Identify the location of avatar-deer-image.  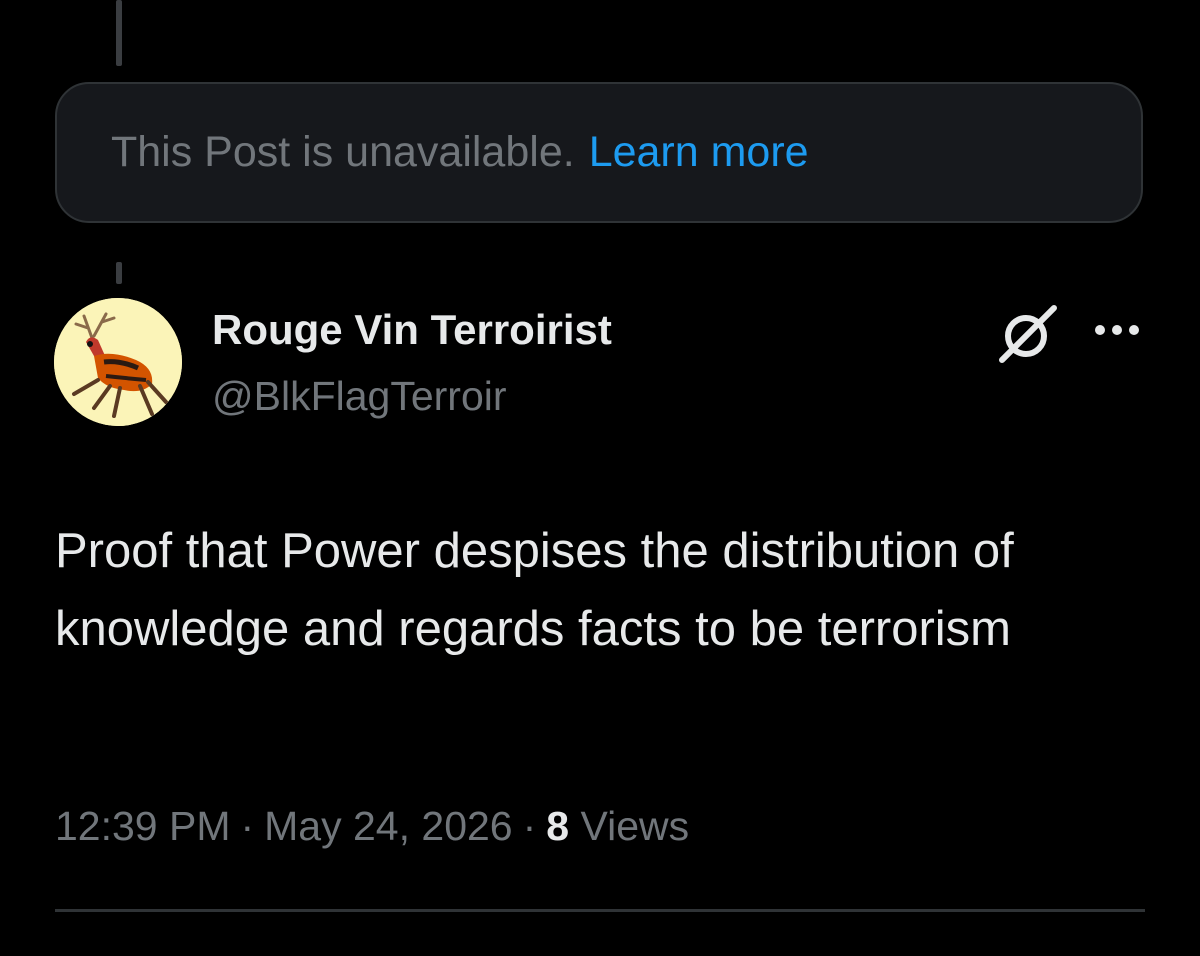
(118, 362).